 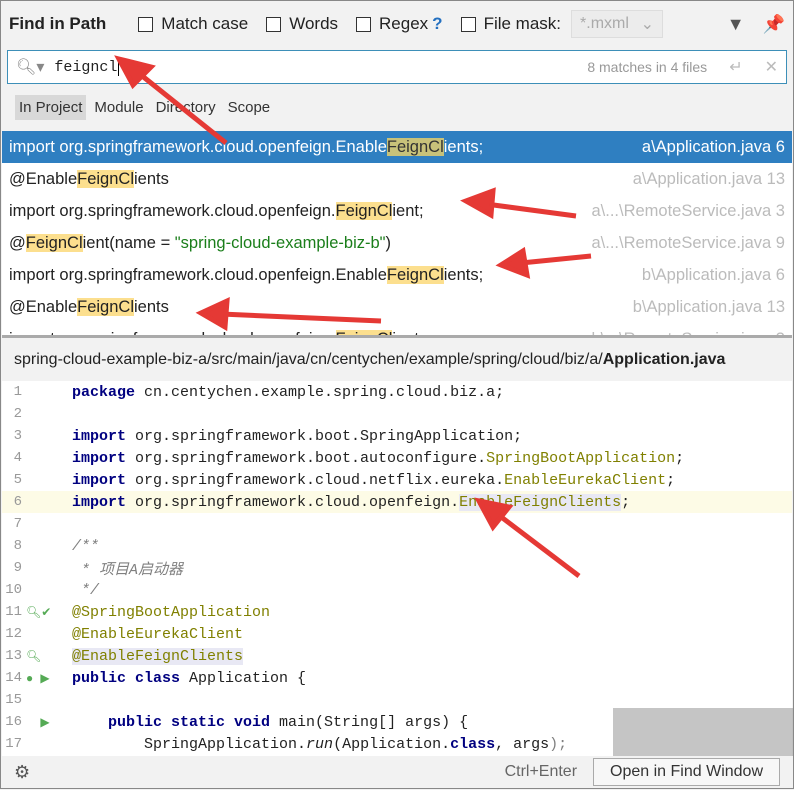 I want to click on line-number: 7, so click(x=17, y=524).